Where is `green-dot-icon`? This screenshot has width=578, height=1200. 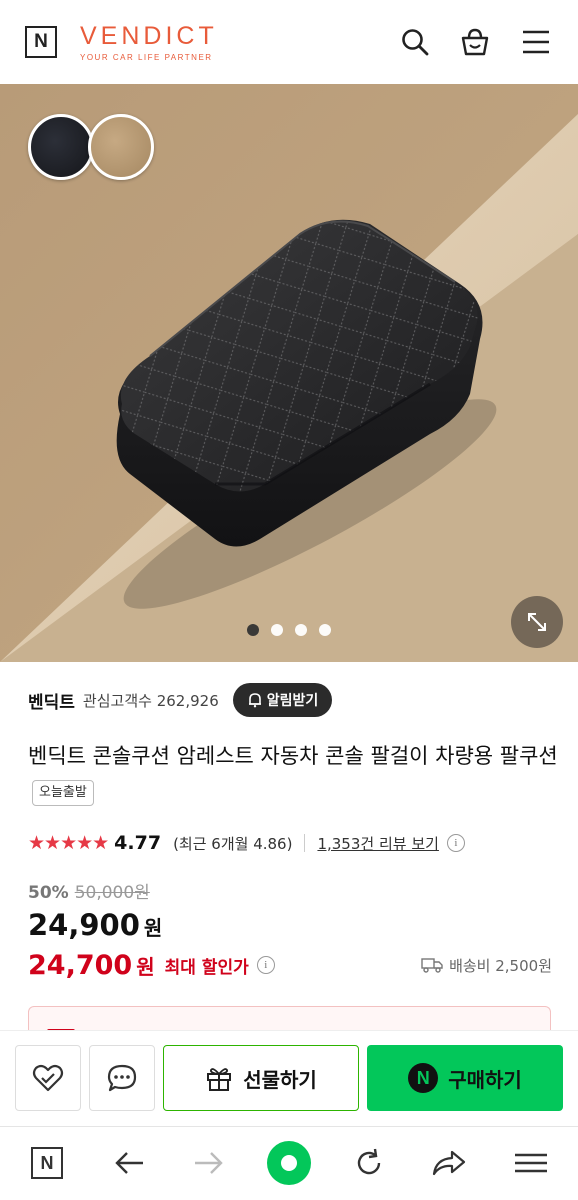
green-dot-icon is located at coordinates (289, 1163).